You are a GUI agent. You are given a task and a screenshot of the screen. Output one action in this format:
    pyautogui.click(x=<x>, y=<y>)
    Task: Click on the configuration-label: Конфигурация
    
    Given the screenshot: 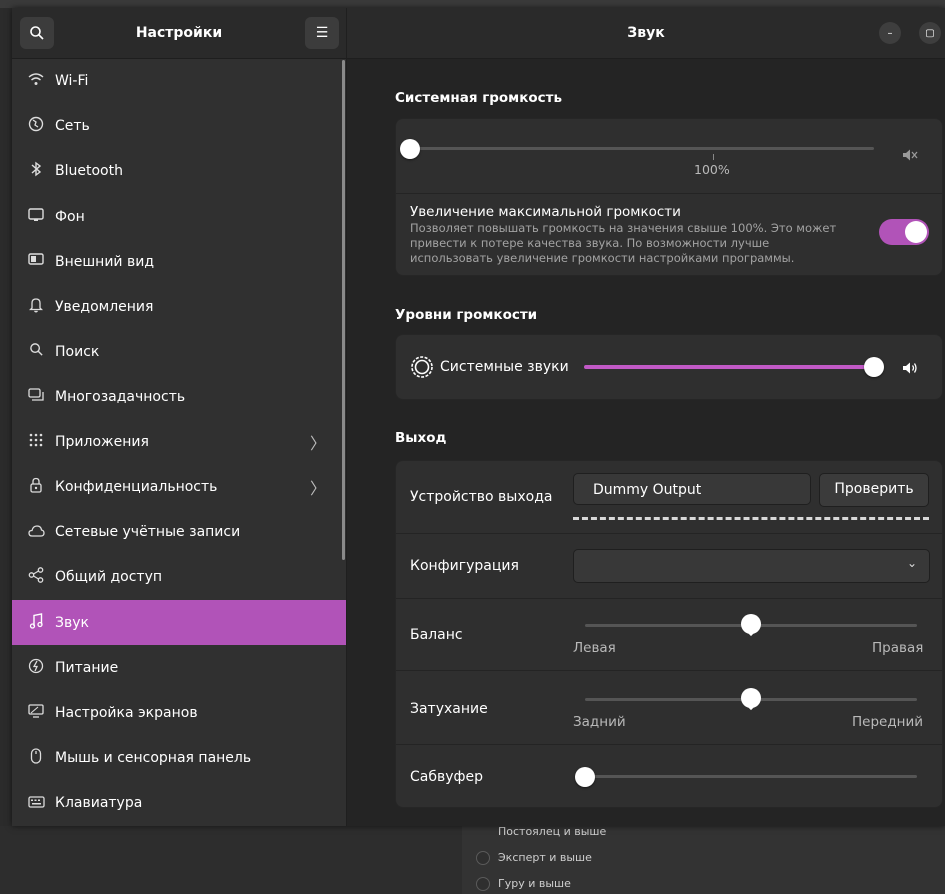 What is the action you would take?
    pyautogui.click(x=464, y=566)
    